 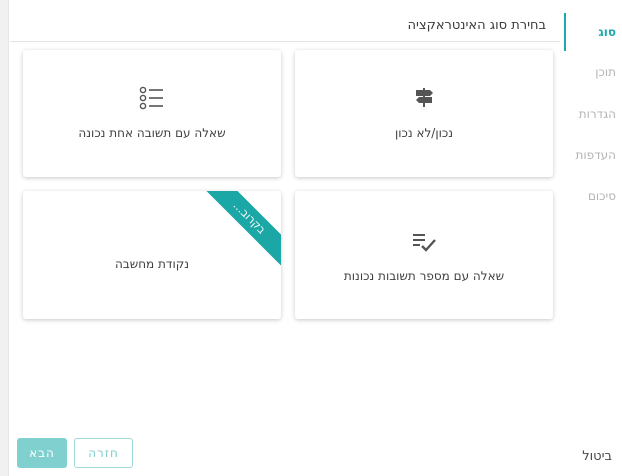 What do you see at coordinates (4, 238) in the screenshot?
I see `left-shade` at bounding box center [4, 238].